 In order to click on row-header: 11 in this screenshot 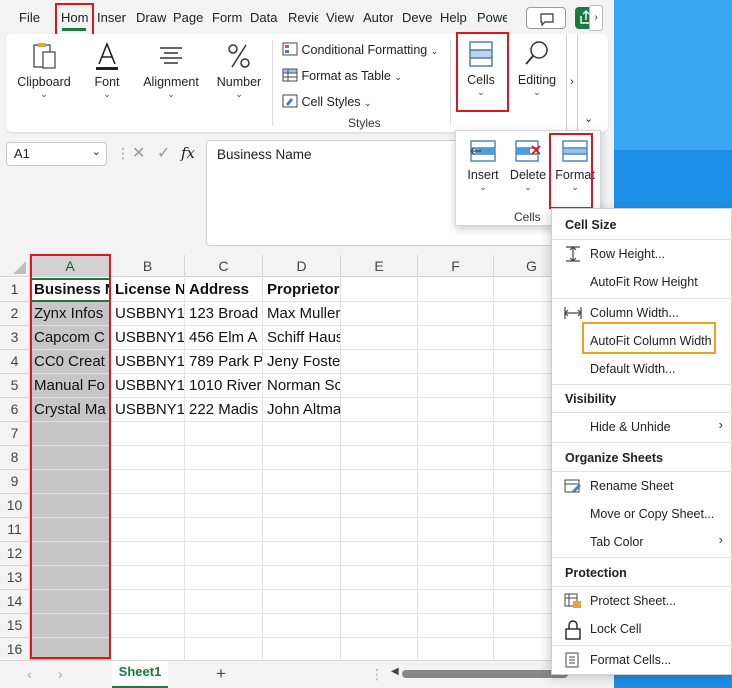, I will do `click(15, 530)`.